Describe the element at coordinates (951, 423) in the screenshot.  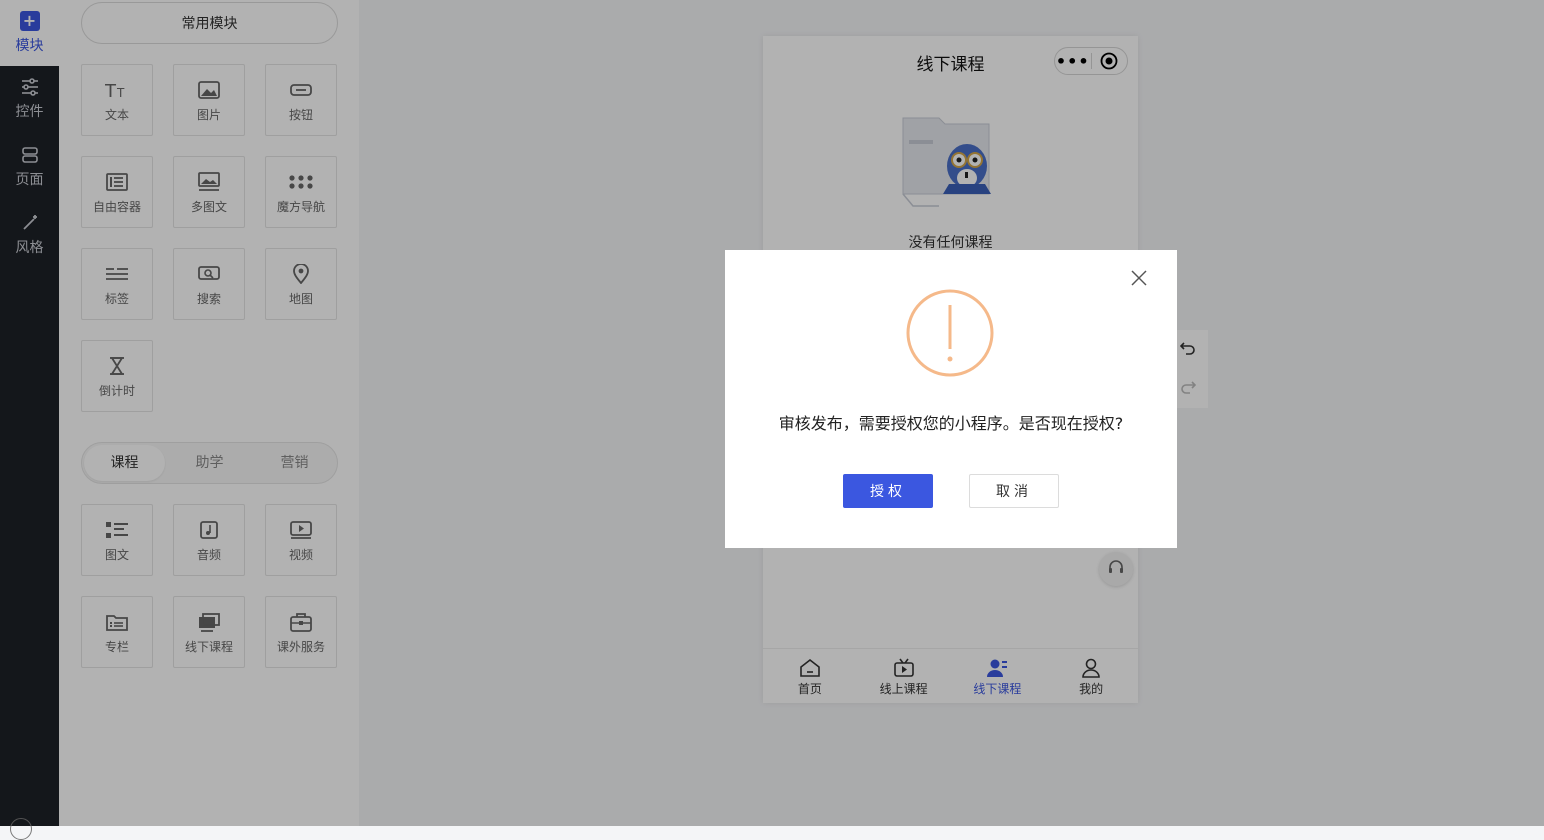
I see `dialog-message: 审核发布，需要授权您的小程序。是否现在授权?` at that location.